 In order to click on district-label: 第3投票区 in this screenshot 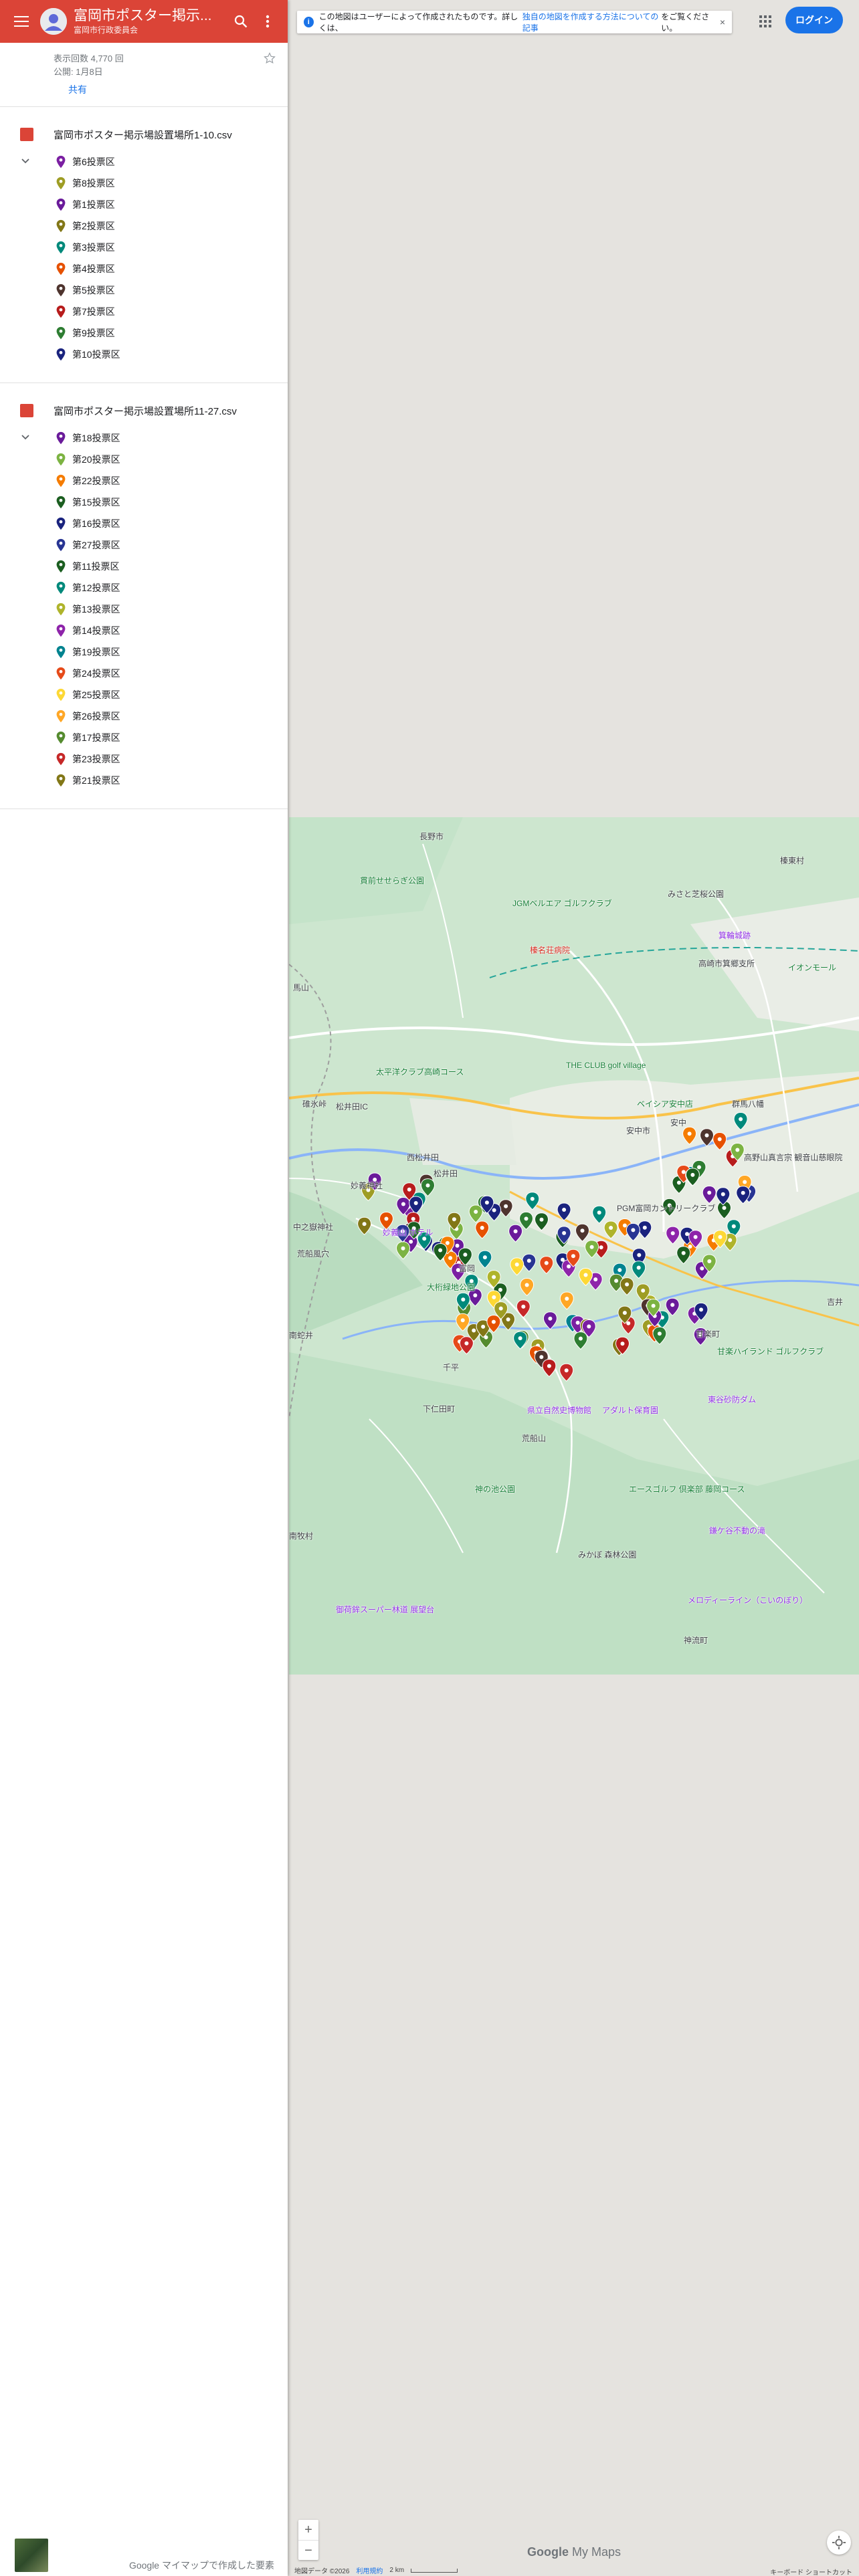, I will do `click(94, 247)`.